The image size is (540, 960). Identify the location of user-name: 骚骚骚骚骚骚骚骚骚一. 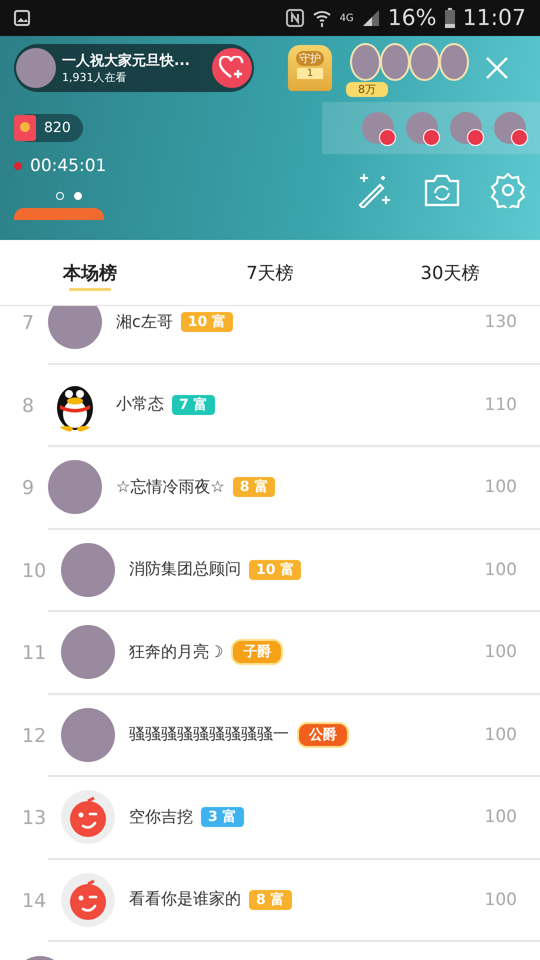
(209, 735).